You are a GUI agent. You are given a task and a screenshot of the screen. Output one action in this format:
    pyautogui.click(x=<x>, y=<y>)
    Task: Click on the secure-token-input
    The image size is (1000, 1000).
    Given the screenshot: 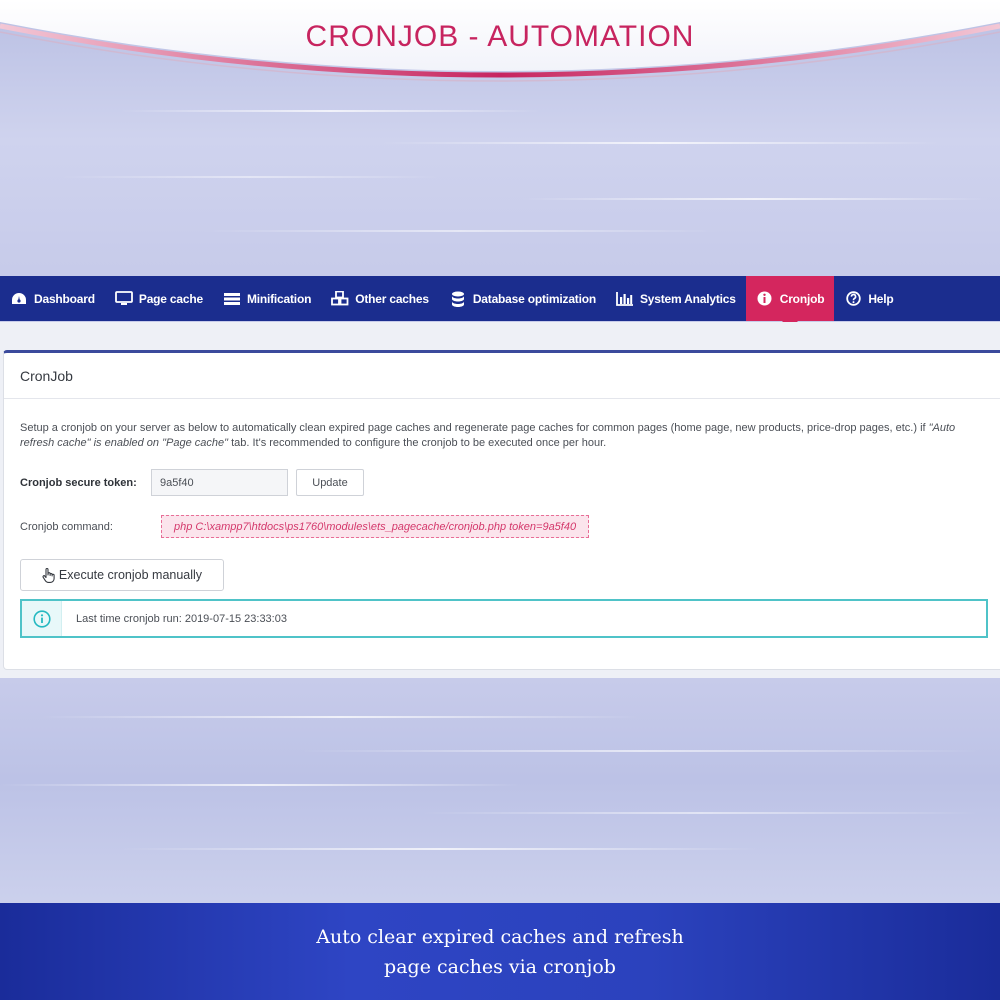 What is the action you would take?
    pyautogui.click(x=219, y=482)
    